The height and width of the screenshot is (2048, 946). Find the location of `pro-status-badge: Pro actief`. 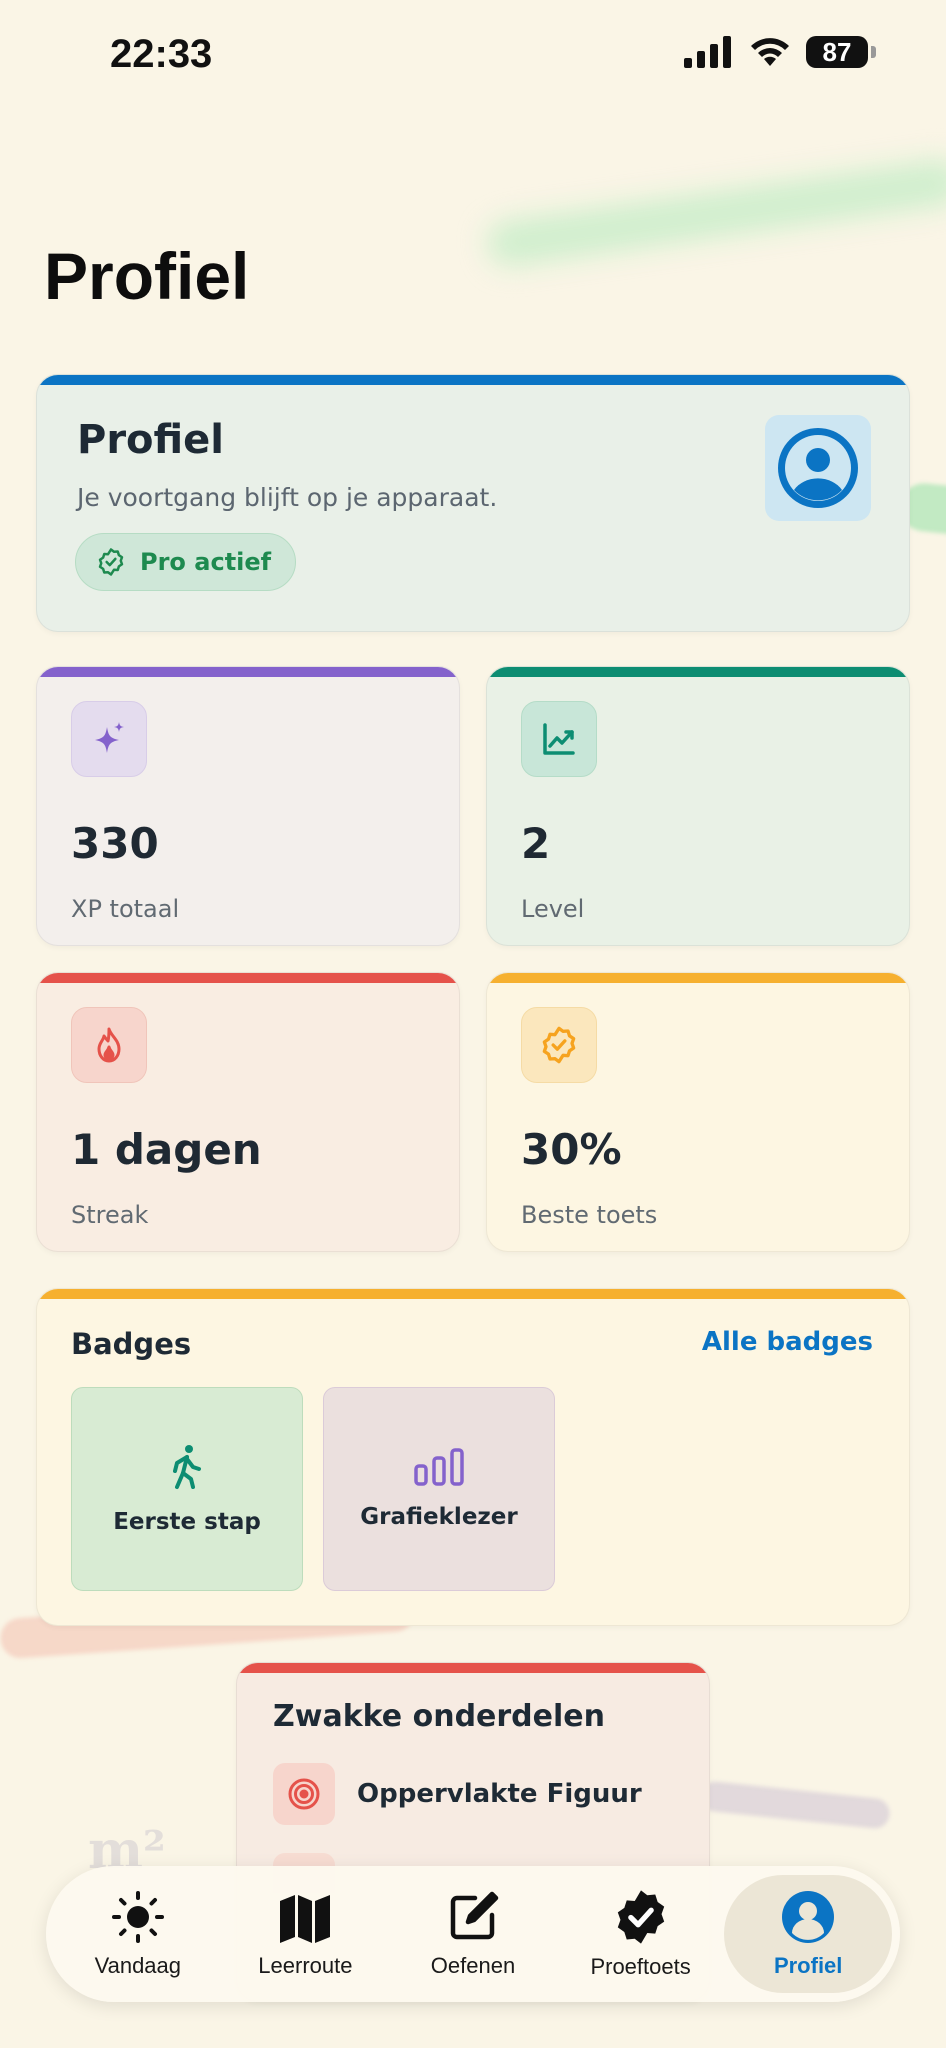

pro-status-badge: Pro actief is located at coordinates (186, 562).